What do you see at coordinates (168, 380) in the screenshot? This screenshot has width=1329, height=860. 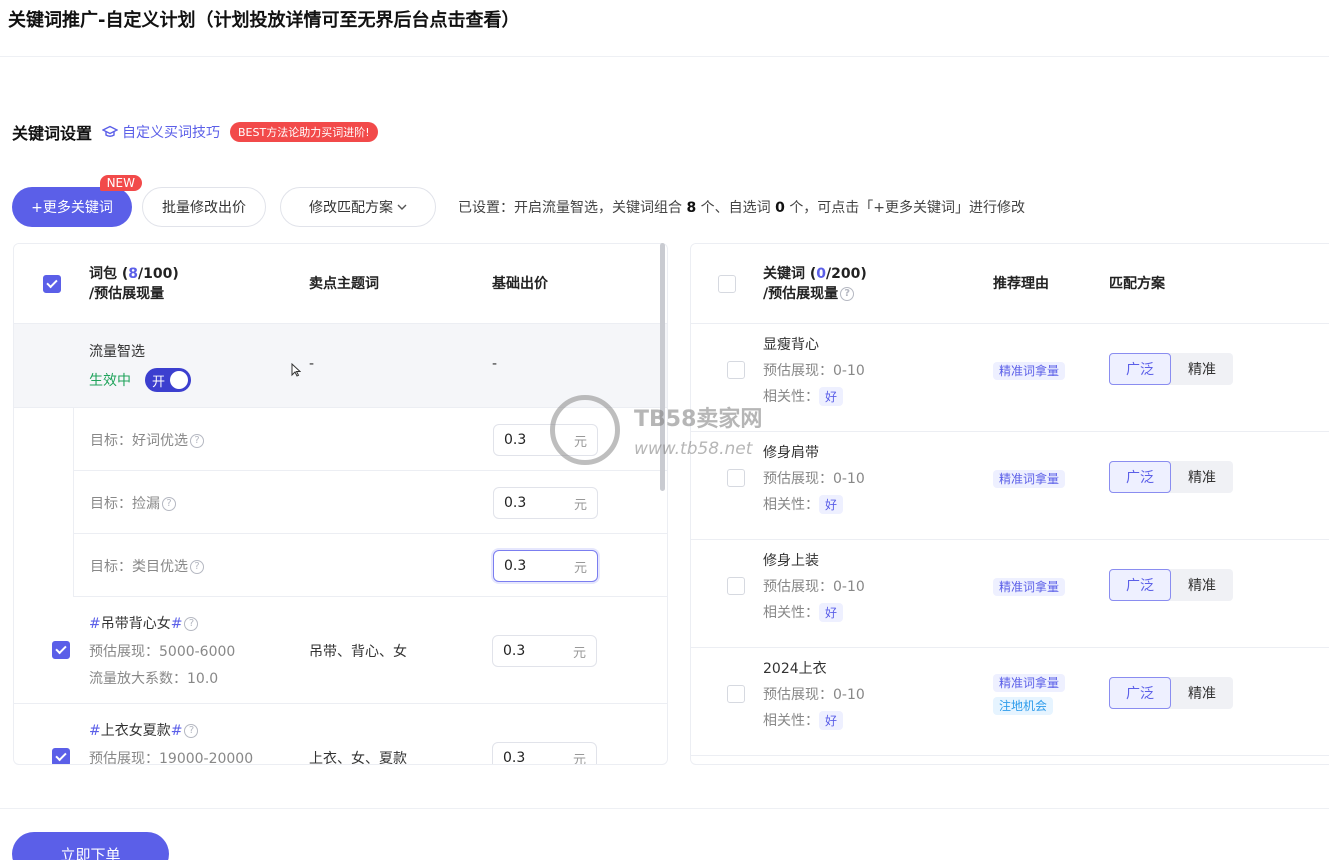 I see `flow-smart-toggle: 开` at bounding box center [168, 380].